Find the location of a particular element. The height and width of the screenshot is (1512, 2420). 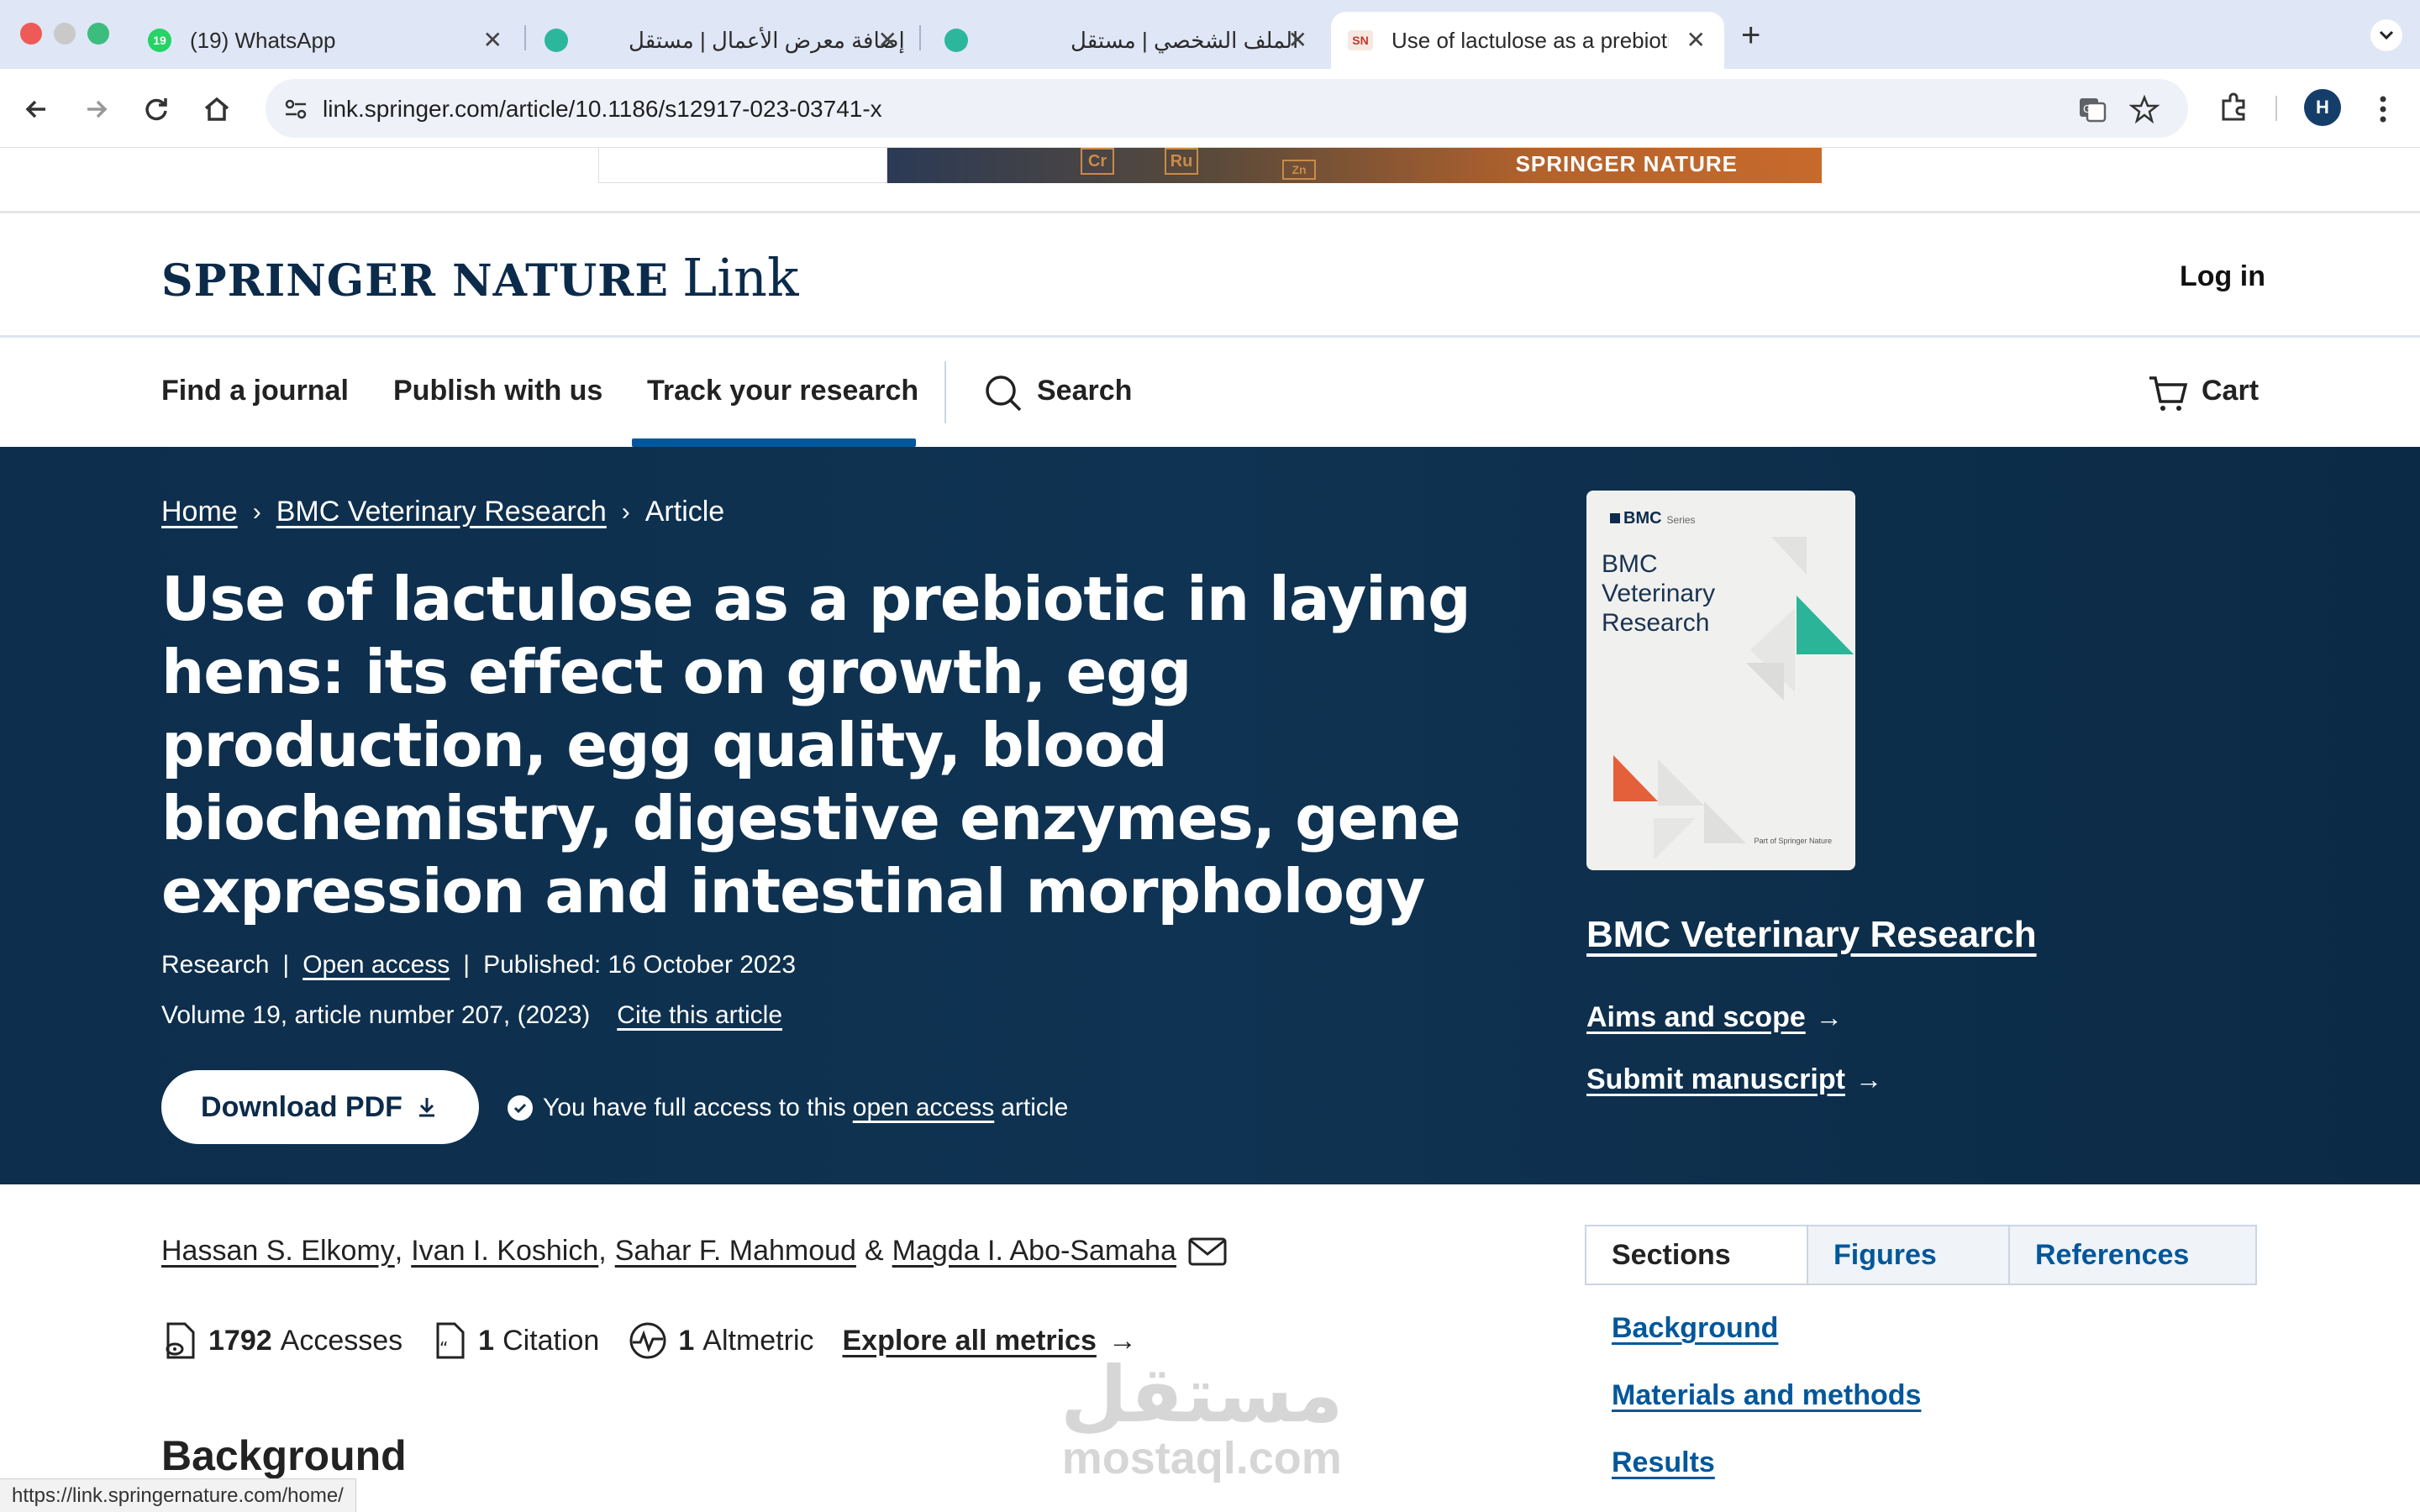

tab-figures: Figures is located at coordinates (1908, 1255).